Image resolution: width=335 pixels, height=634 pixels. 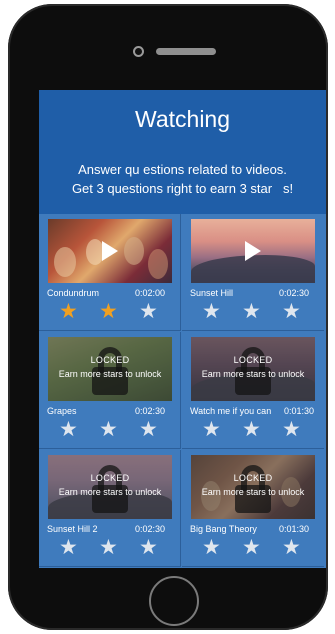 What do you see at coordinates (62, 411) in the screenshot?
I see `video-title: Grapes` at bounding box center [62, 411].